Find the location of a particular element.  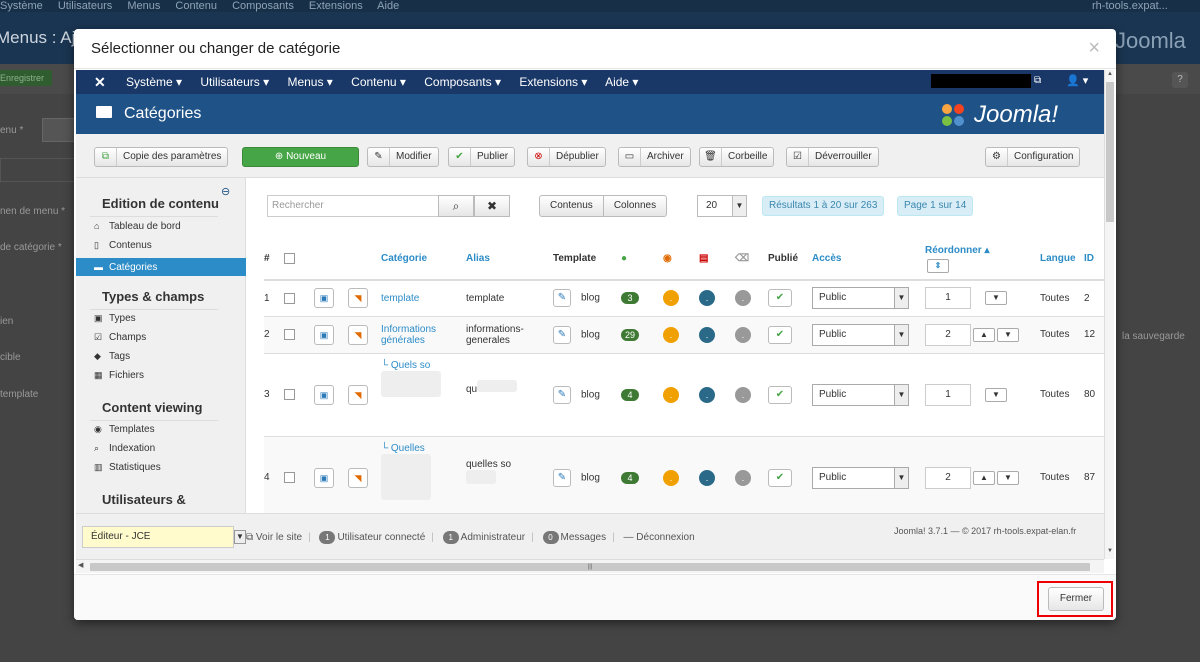

menu-extensions: Extensions ▾ is located at coordinates (553, 82).